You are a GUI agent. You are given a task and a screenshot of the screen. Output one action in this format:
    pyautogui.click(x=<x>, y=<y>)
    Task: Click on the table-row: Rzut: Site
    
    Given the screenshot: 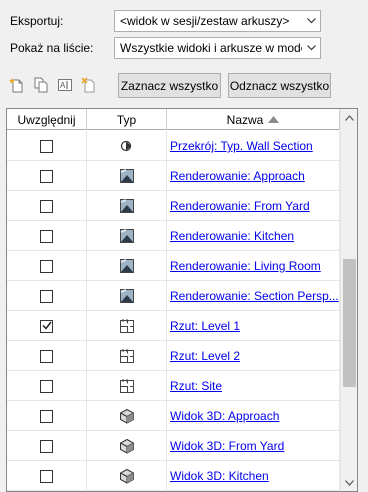 What is the action you would take?
    pyautogui.click(x=173, y=386)
    